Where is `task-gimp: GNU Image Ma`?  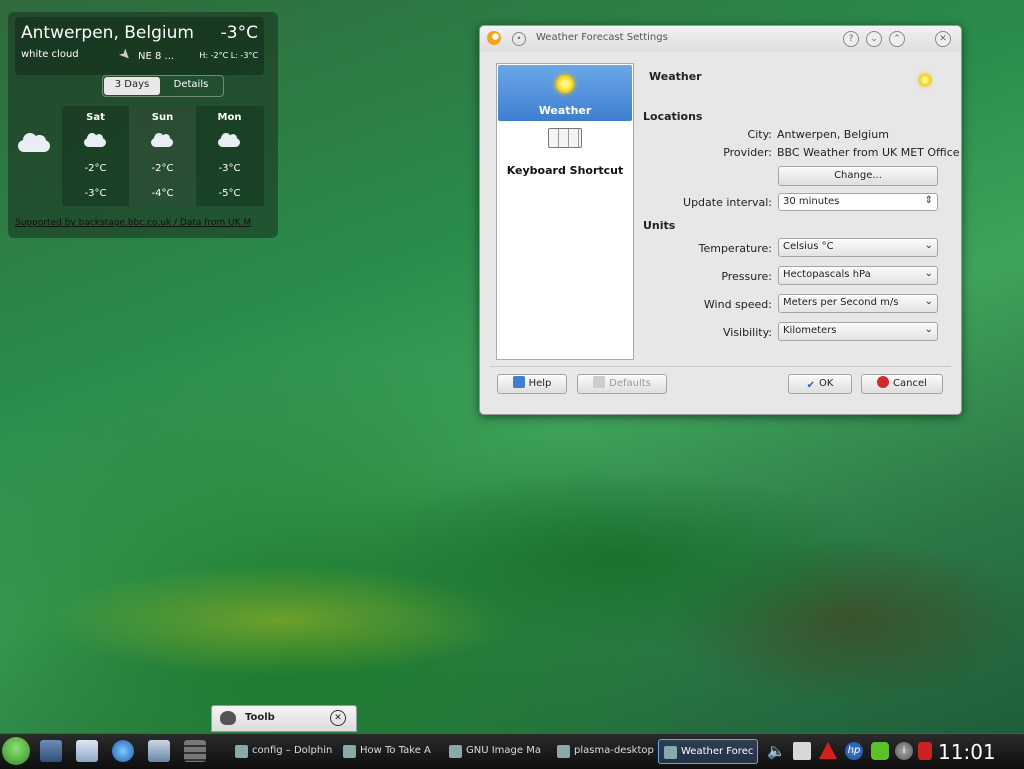 task-gimp: GNU Image Ma is located at coordinates (496, 751).